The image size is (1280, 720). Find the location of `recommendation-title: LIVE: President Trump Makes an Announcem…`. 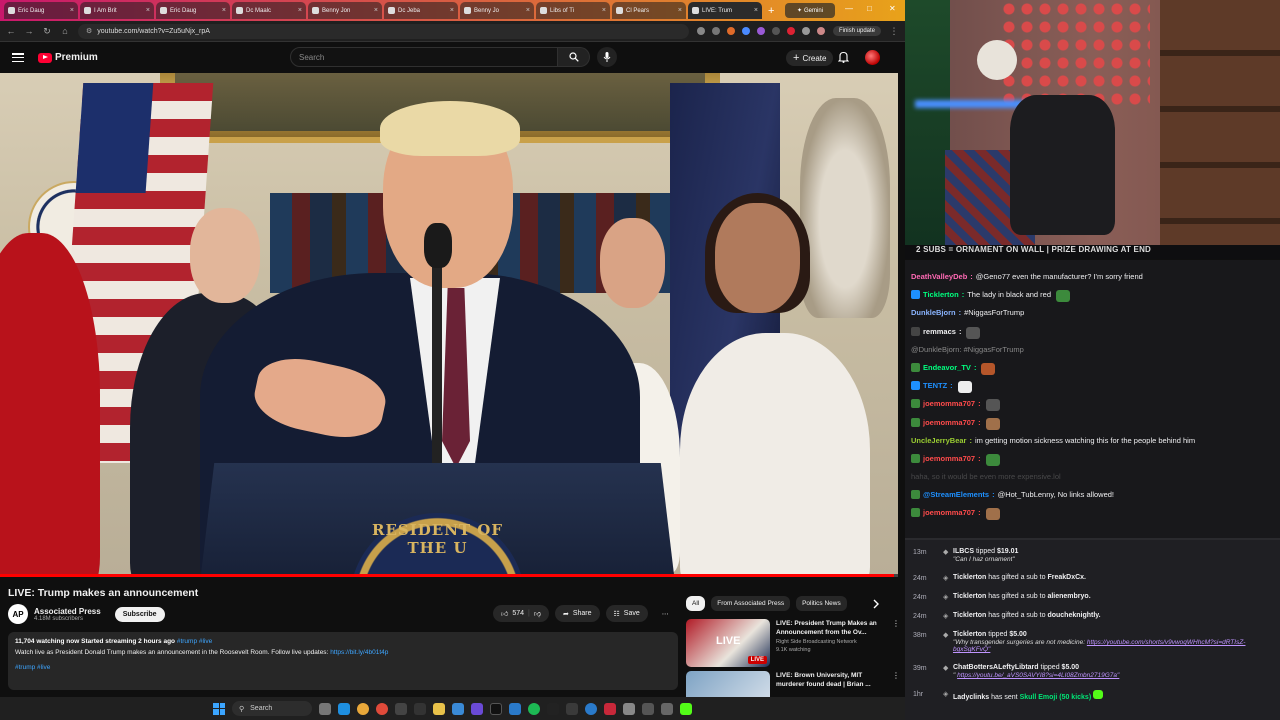

recommendation-title: LIVE: President Trump Makes an Announcem… is located at coordinates (831, 628).